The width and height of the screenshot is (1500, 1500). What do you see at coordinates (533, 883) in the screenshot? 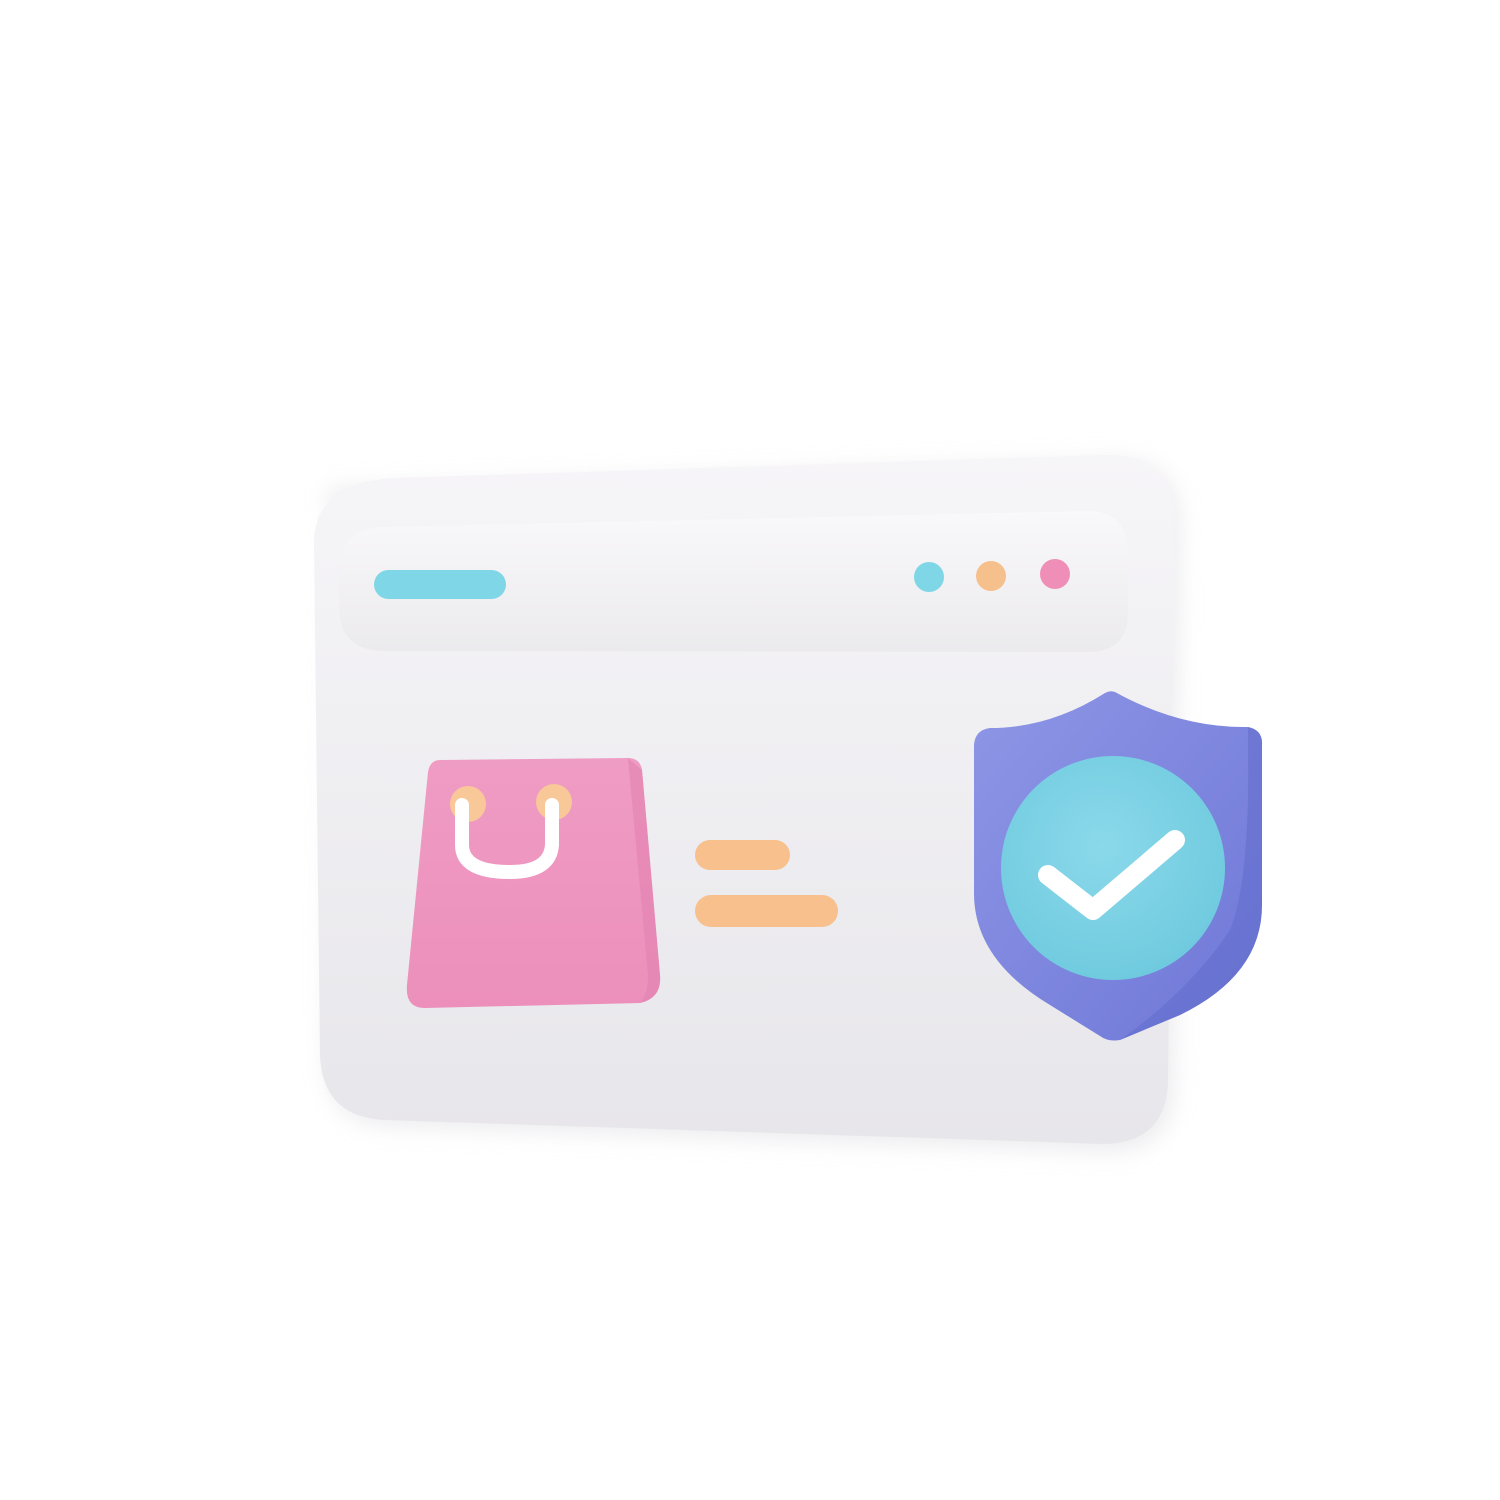
I see `shopping-bag-icon` at bounding box center [533, 883].